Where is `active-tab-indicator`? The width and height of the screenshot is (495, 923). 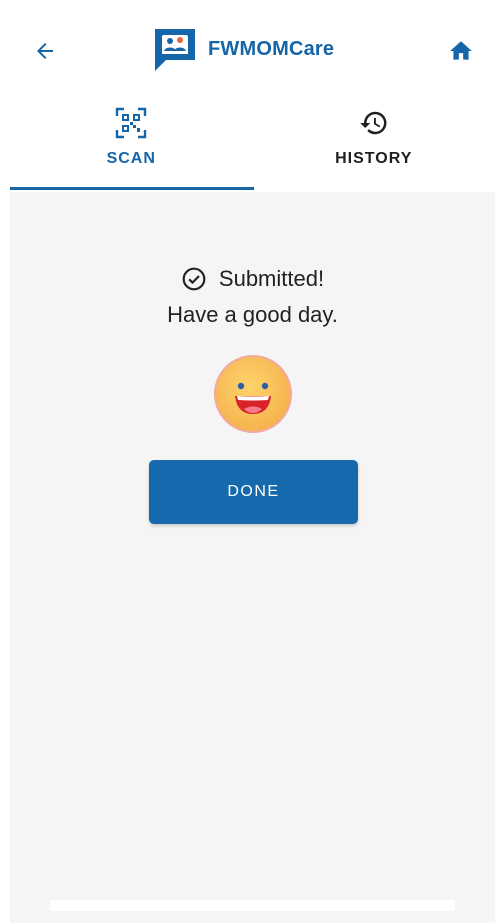 active-tab-indicator is located at coordinates (132, 188).